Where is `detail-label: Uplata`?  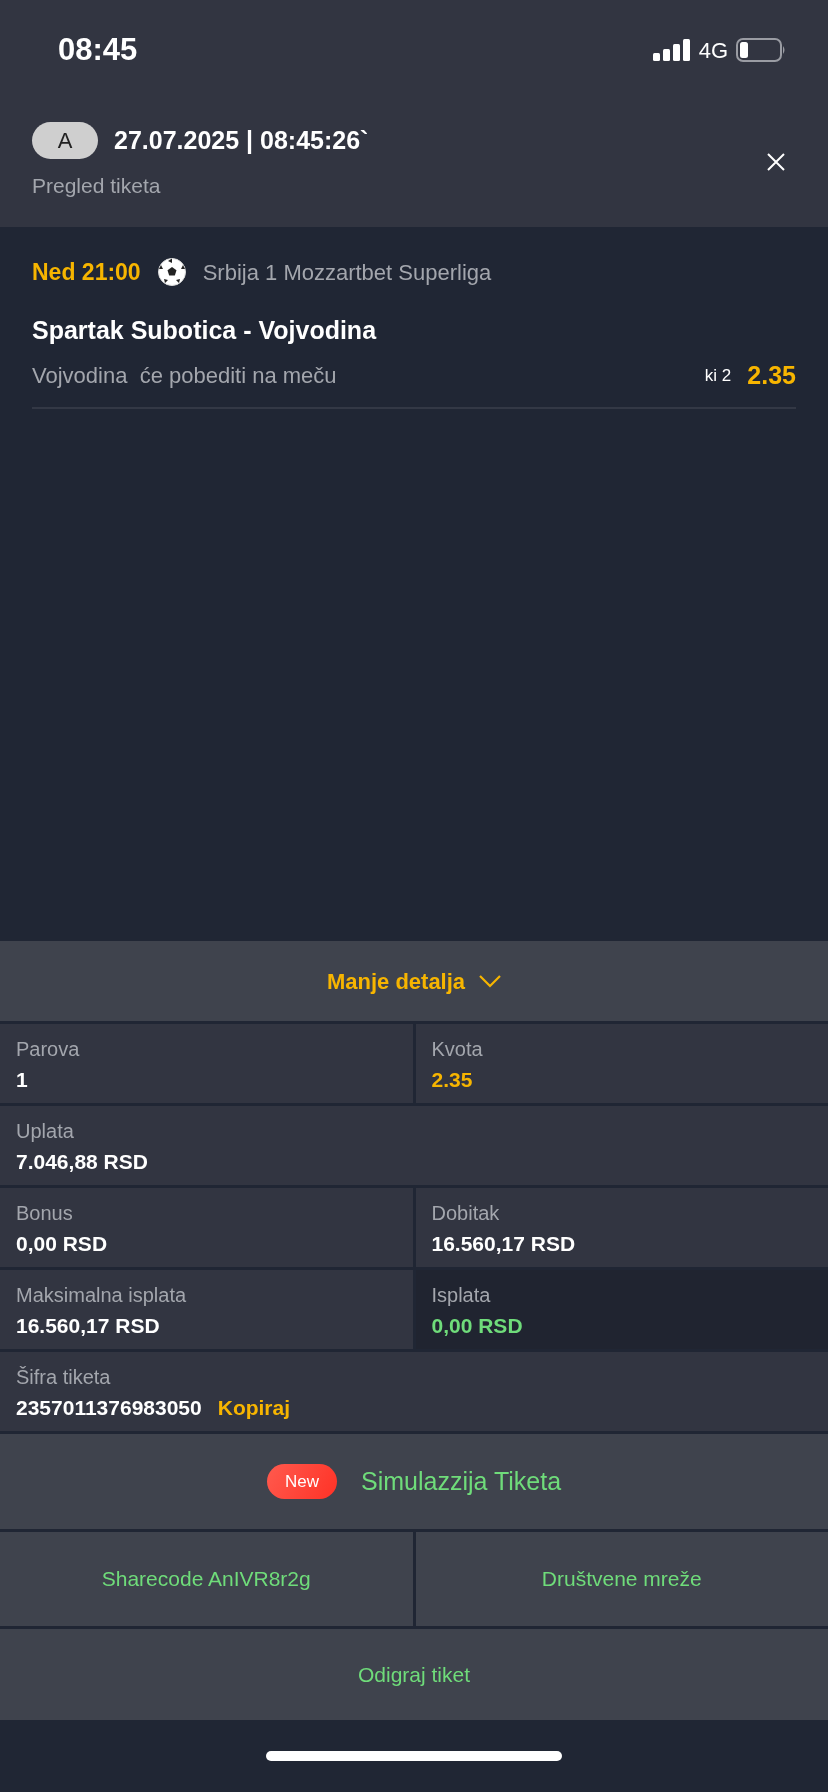 detail-label: Uplata is located at coordinates (45, 1131).